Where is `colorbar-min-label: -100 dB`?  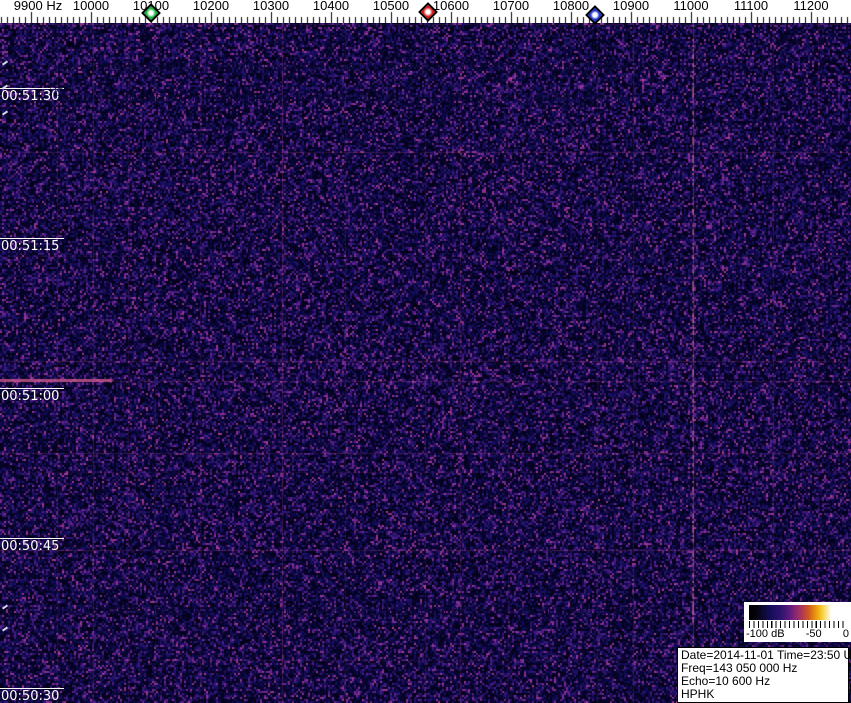 colorbar-min-label: -100 dB is located at coordinates (765, 634).